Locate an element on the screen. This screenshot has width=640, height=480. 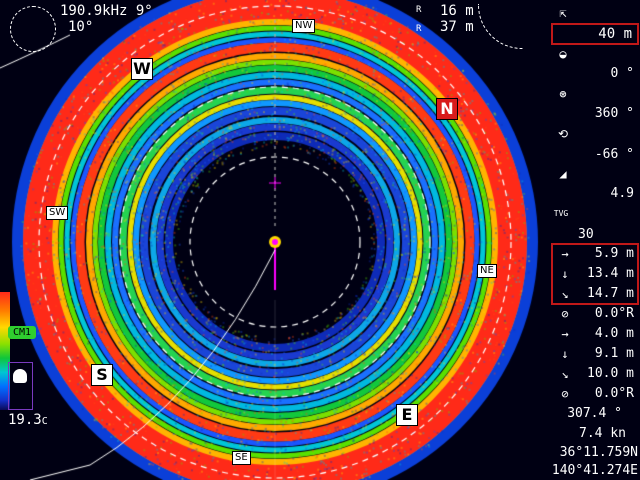
gain-setting-icon: ⟲ is located at coordinates (563, 134).